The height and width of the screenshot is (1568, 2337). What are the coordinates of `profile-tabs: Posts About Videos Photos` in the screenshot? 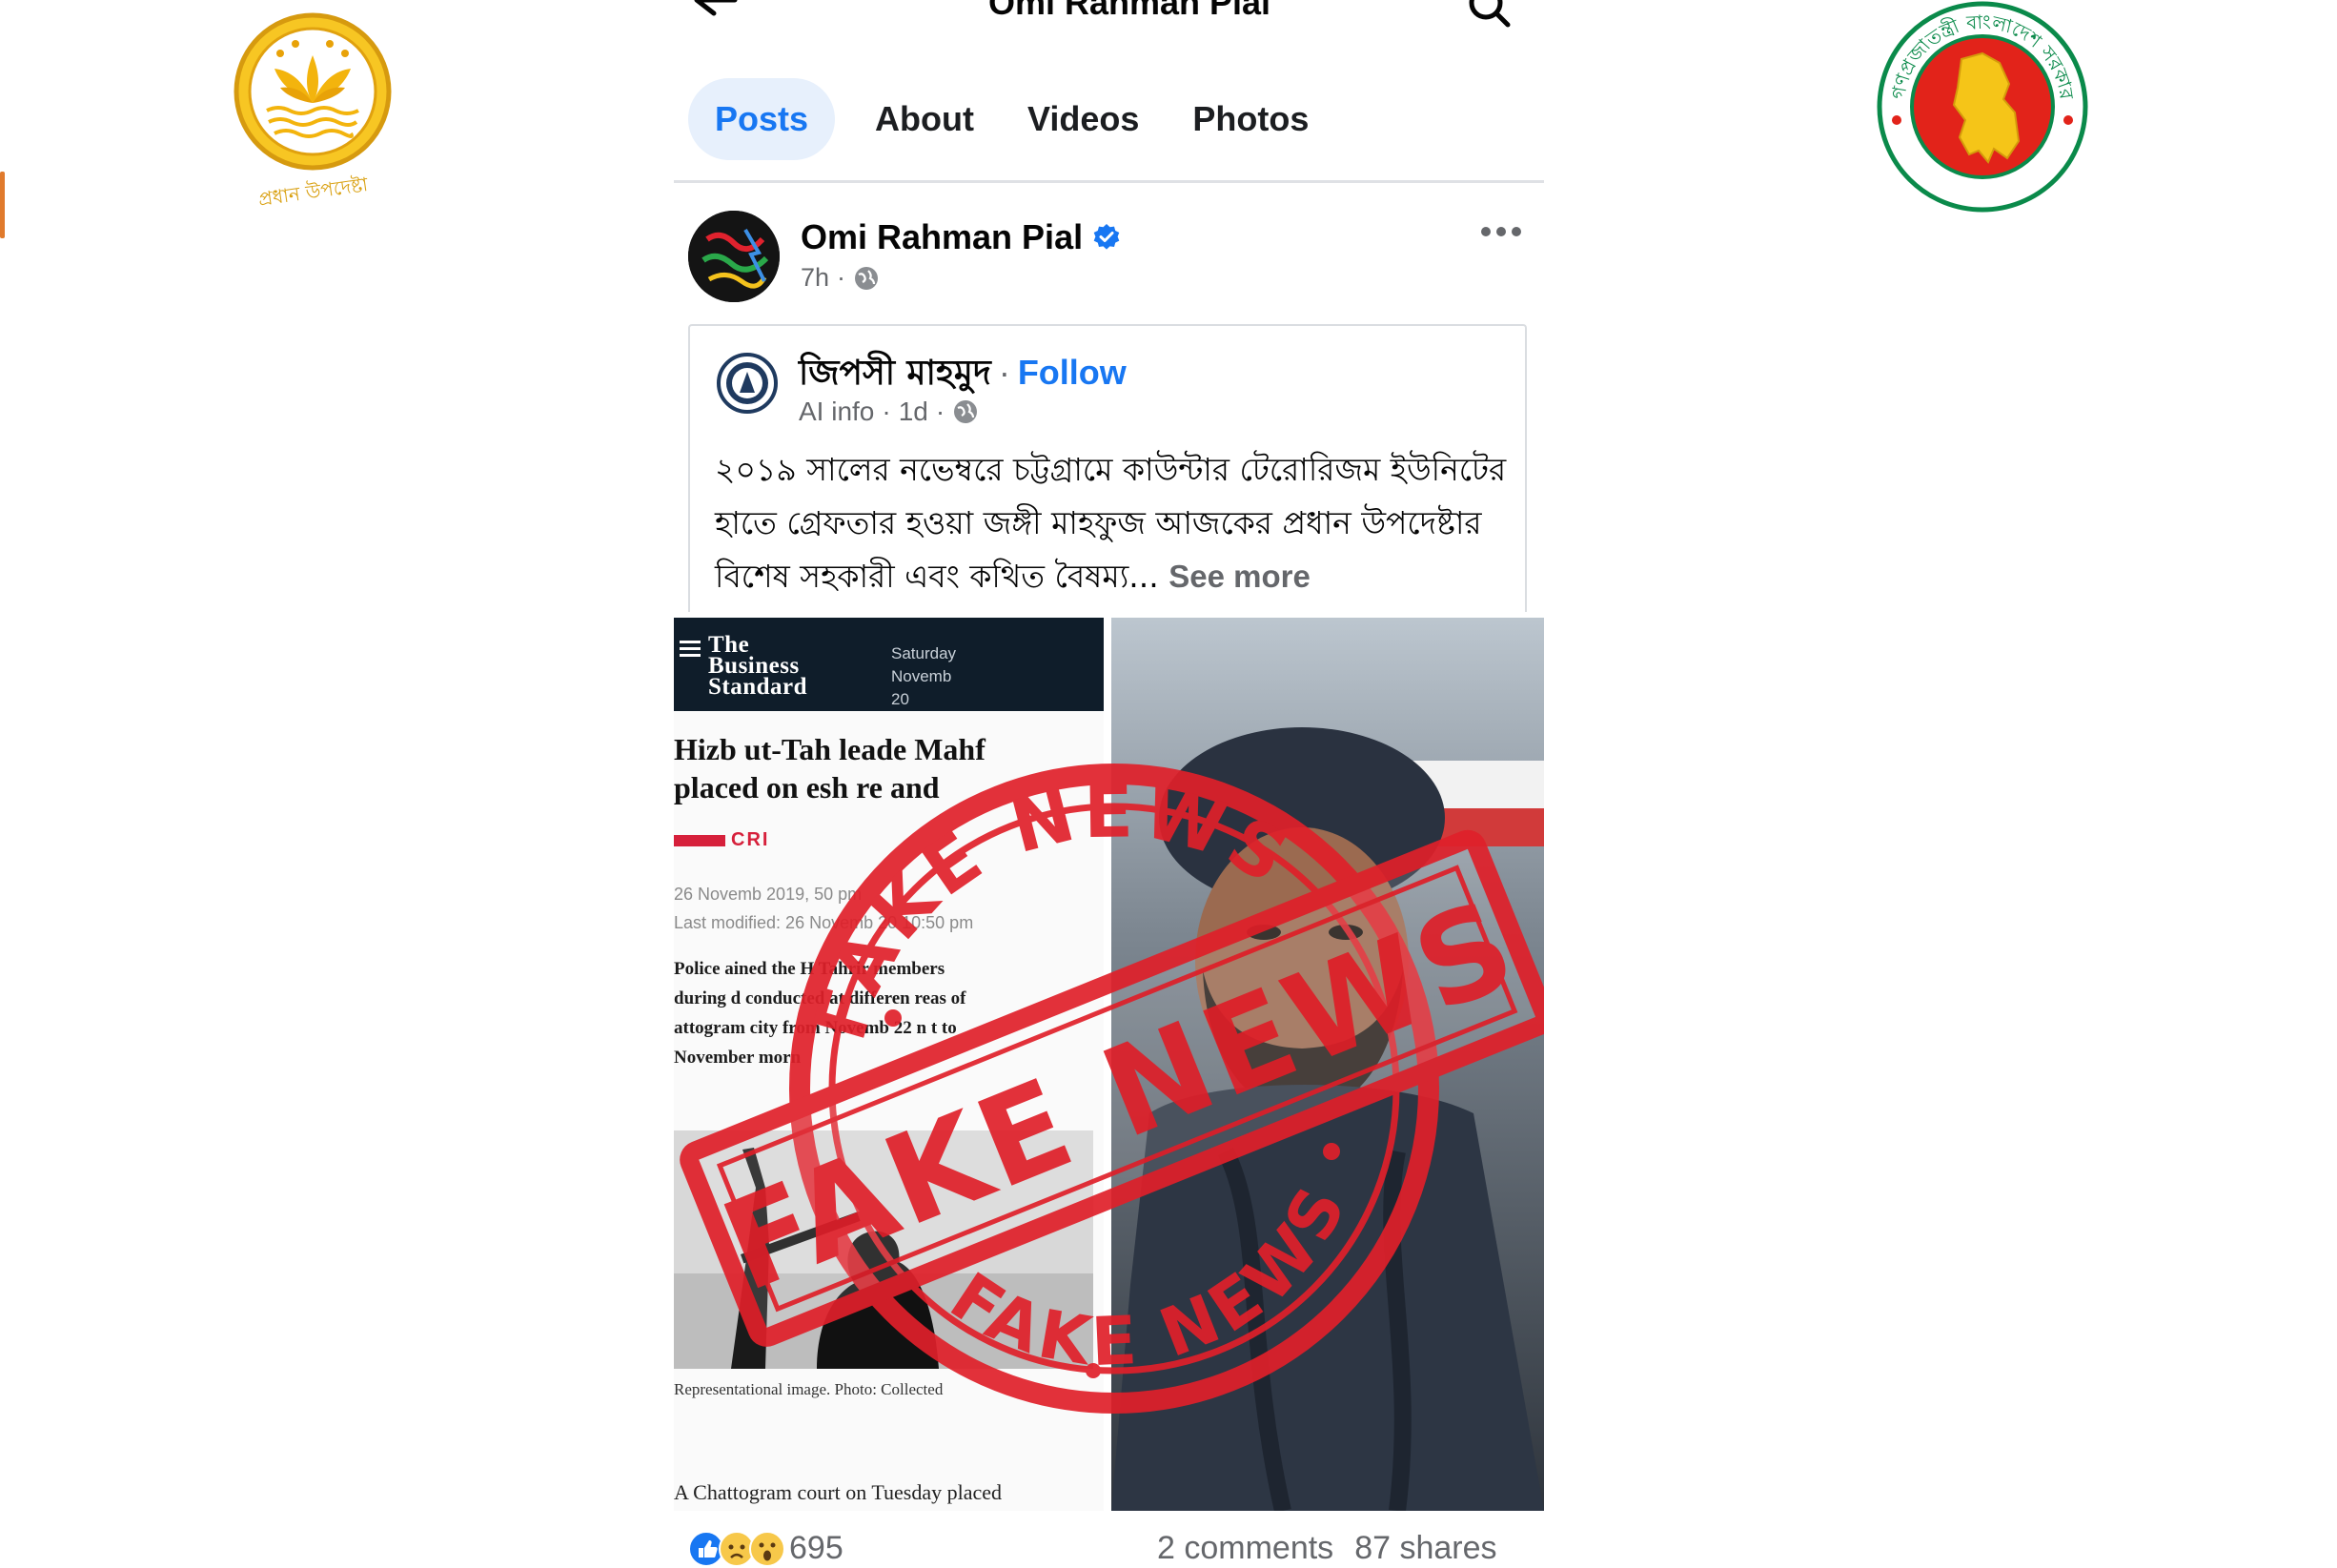 It's located at (1011, 119).